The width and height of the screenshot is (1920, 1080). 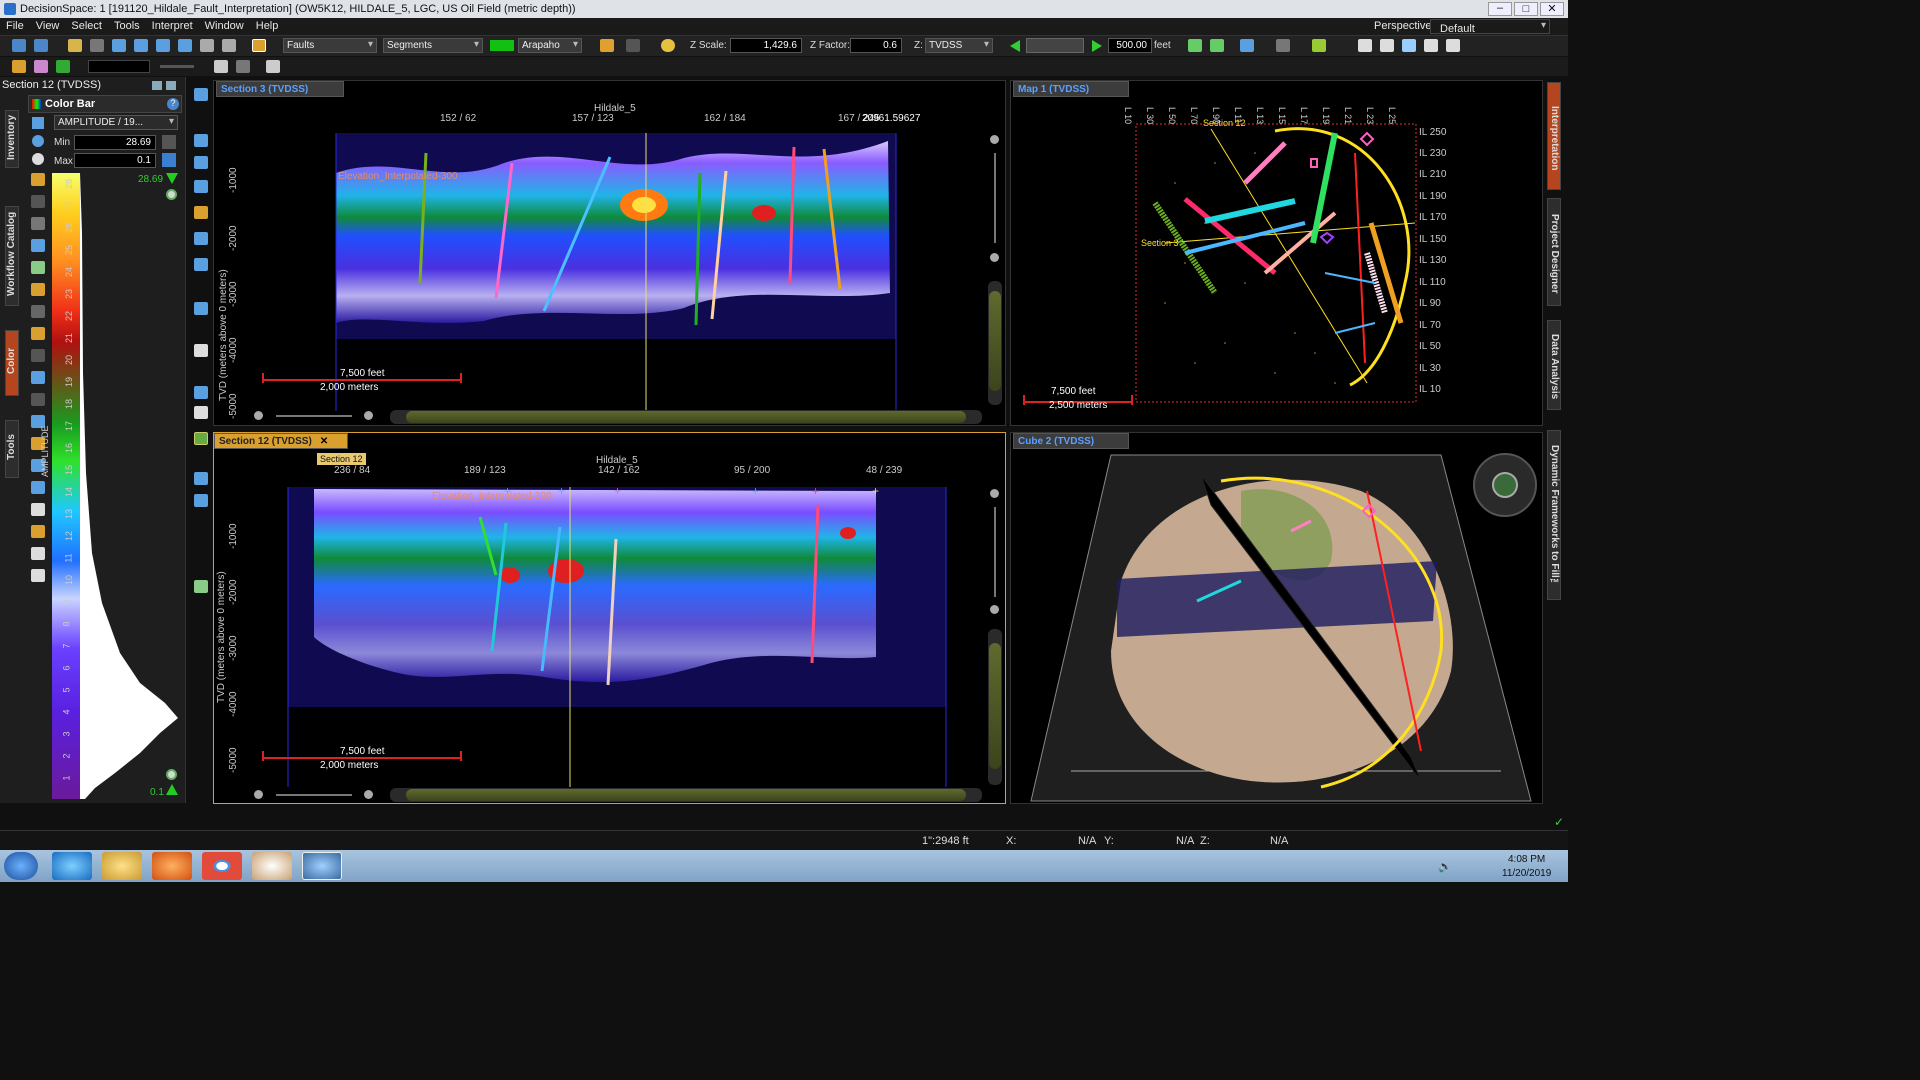 I want to click on maximize-icon: □, so click(x=1526, y=9).